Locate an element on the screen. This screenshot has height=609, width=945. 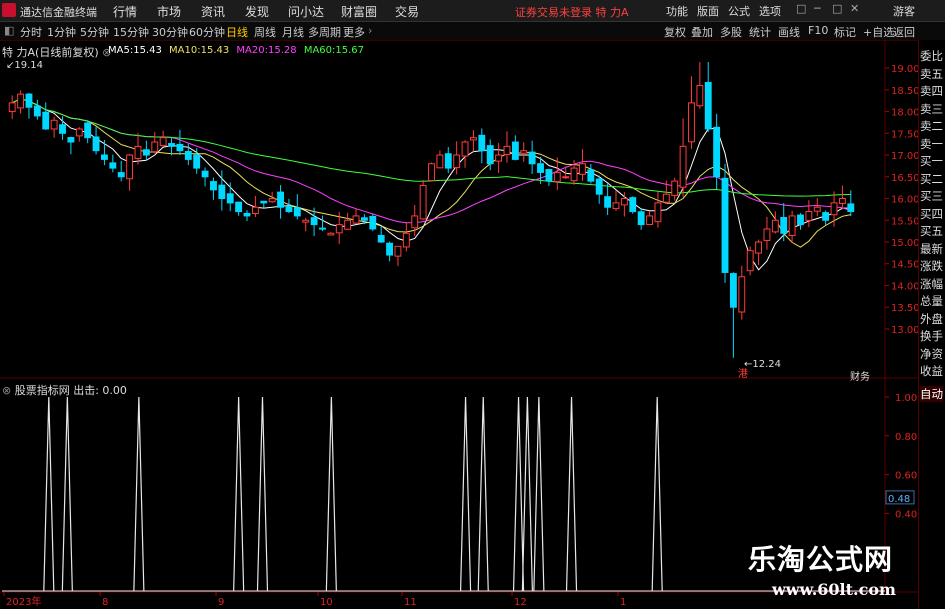
period-15min: 15分钟 is located at coordinates (131, 32).